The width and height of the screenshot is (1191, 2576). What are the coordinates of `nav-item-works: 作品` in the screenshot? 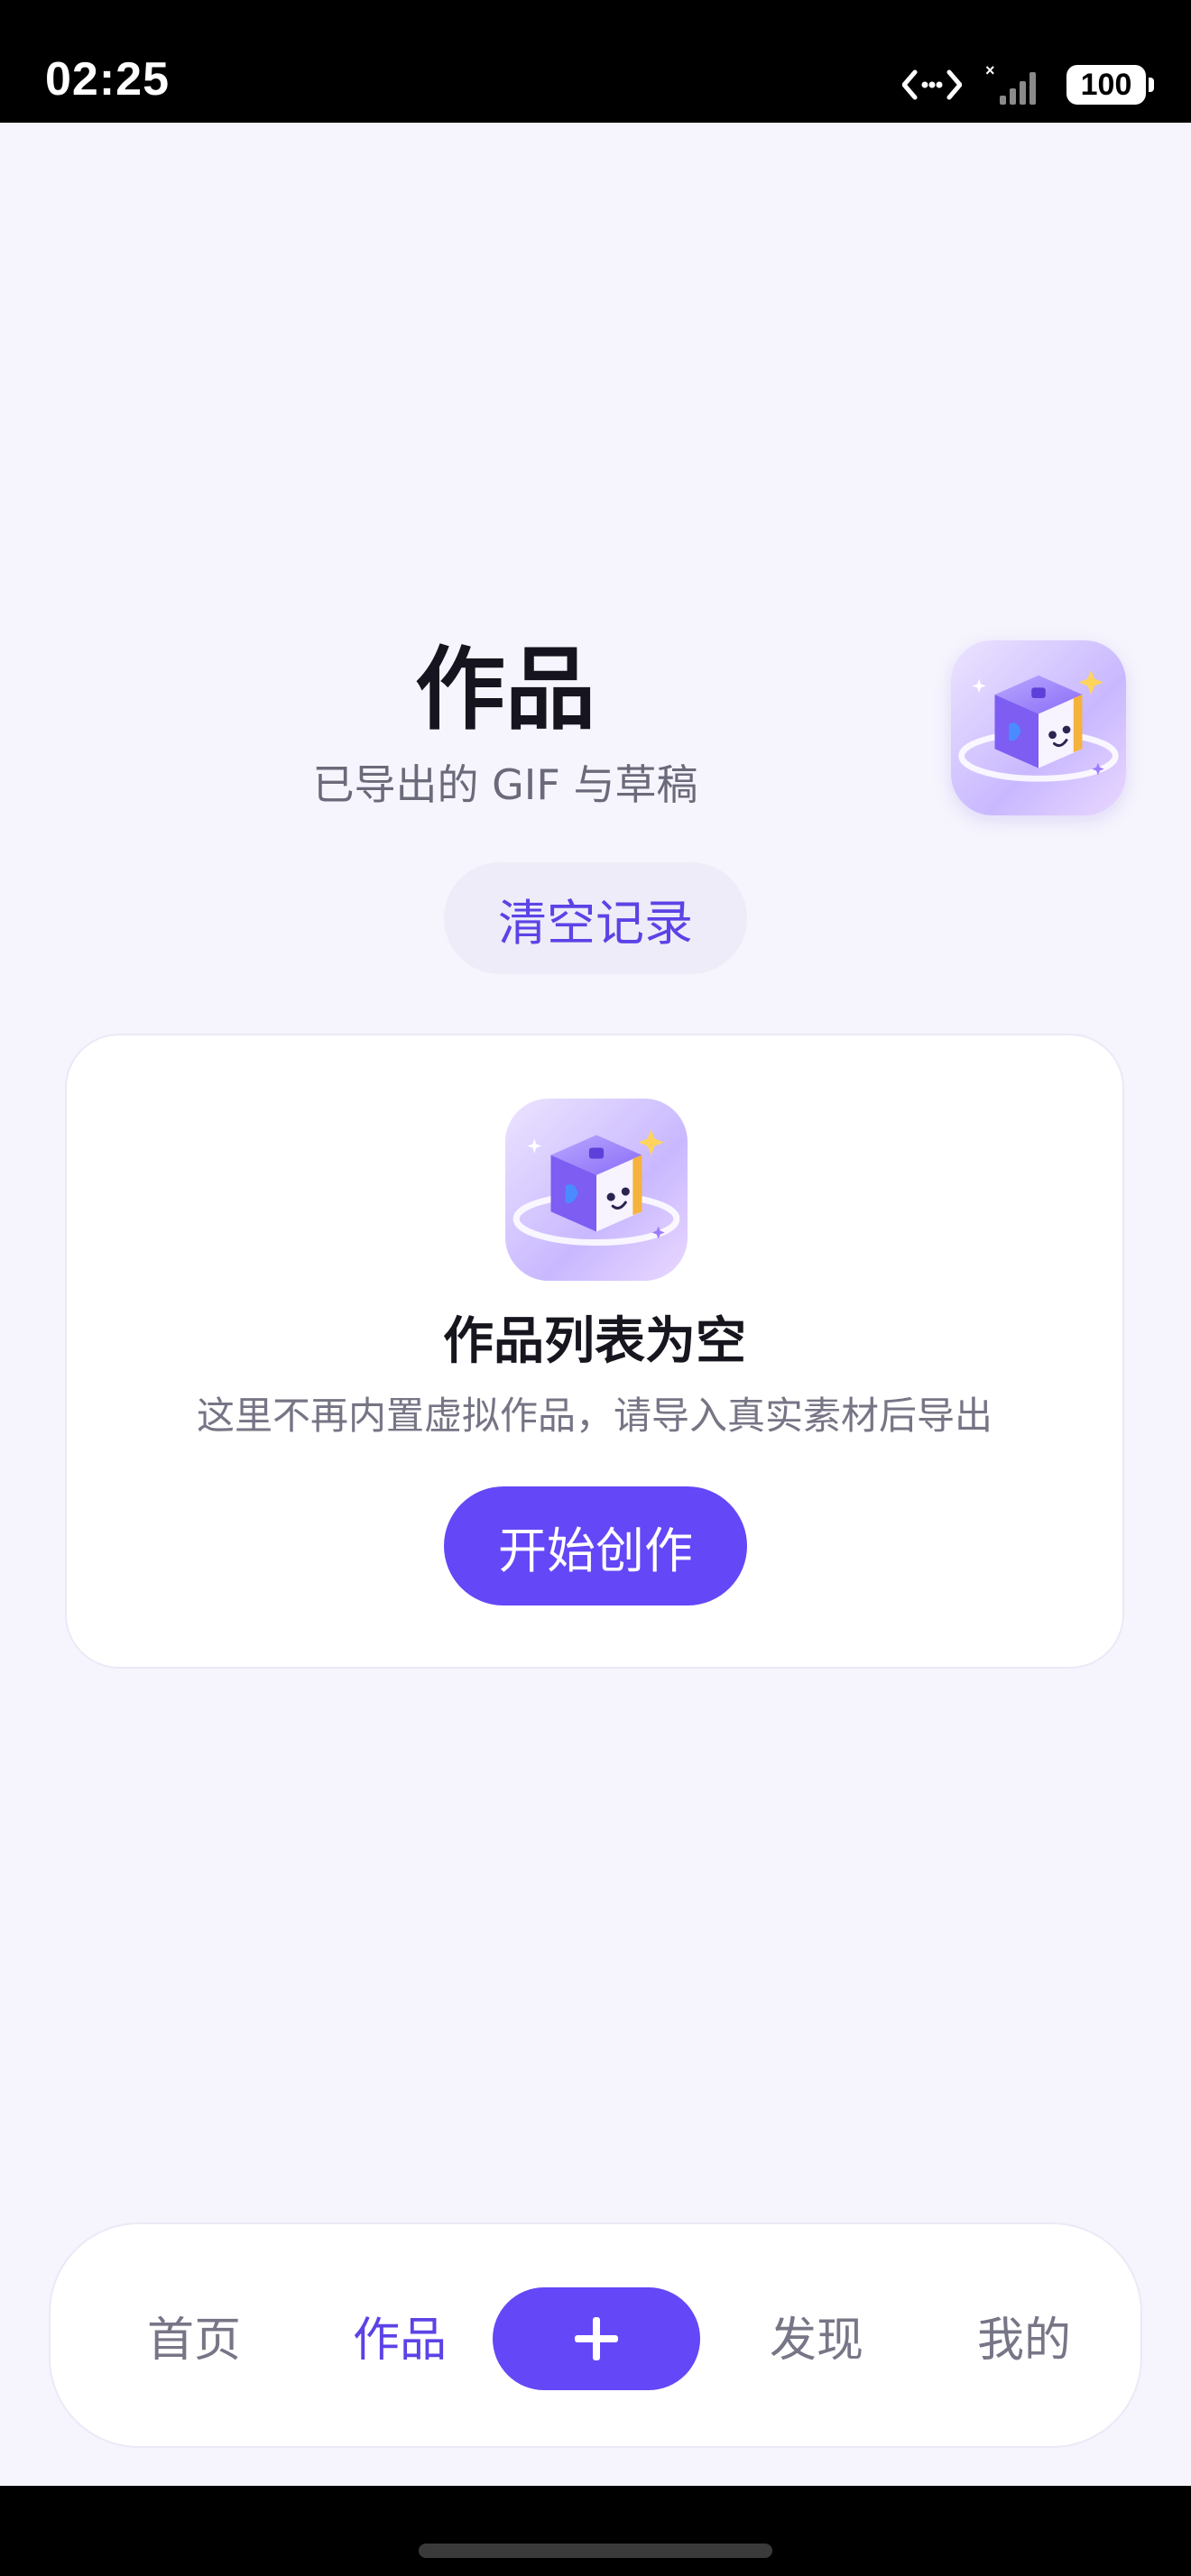 It's located at (399, 2335).